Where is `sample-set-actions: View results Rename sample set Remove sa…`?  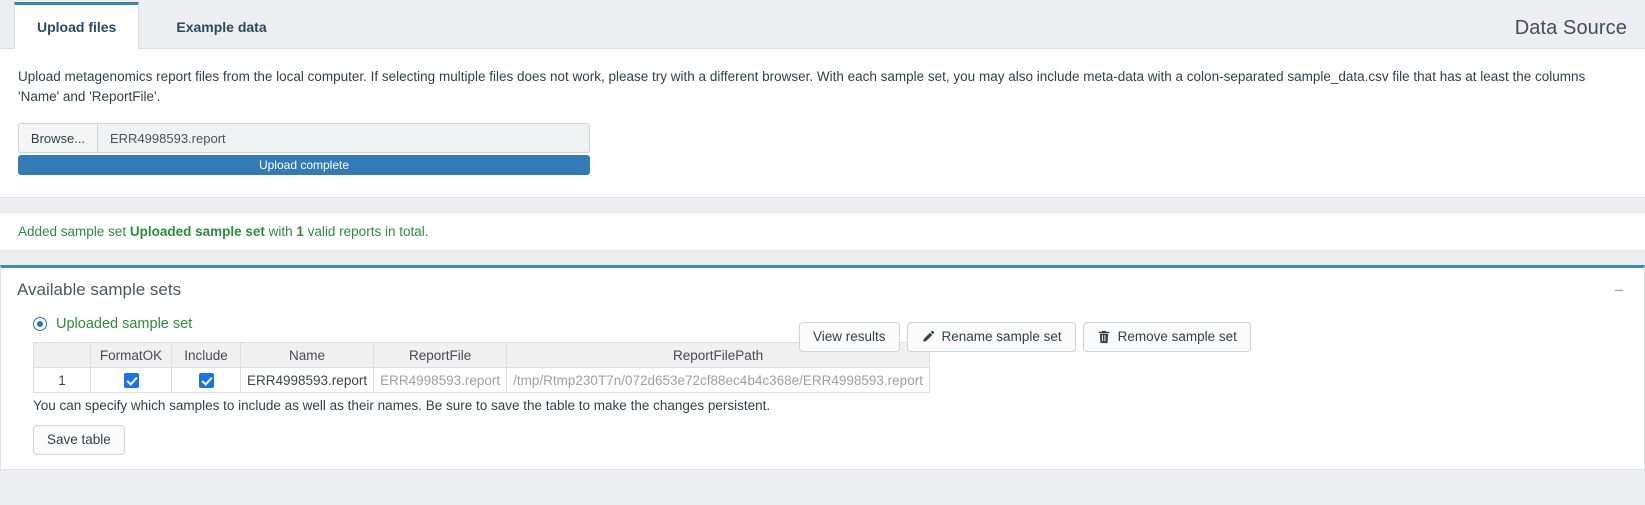 sample-set-actions: View results Rename sample set Remove sa… is located at coordinates (1025, 337).